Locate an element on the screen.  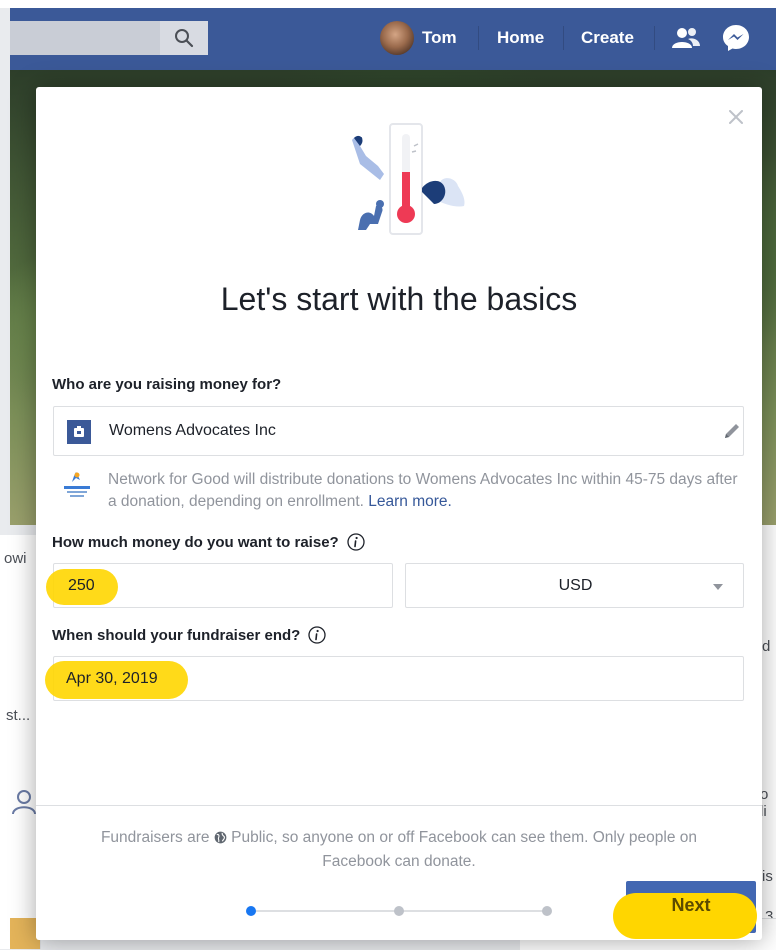
progress-stepper is located at coordinates (399, 911).